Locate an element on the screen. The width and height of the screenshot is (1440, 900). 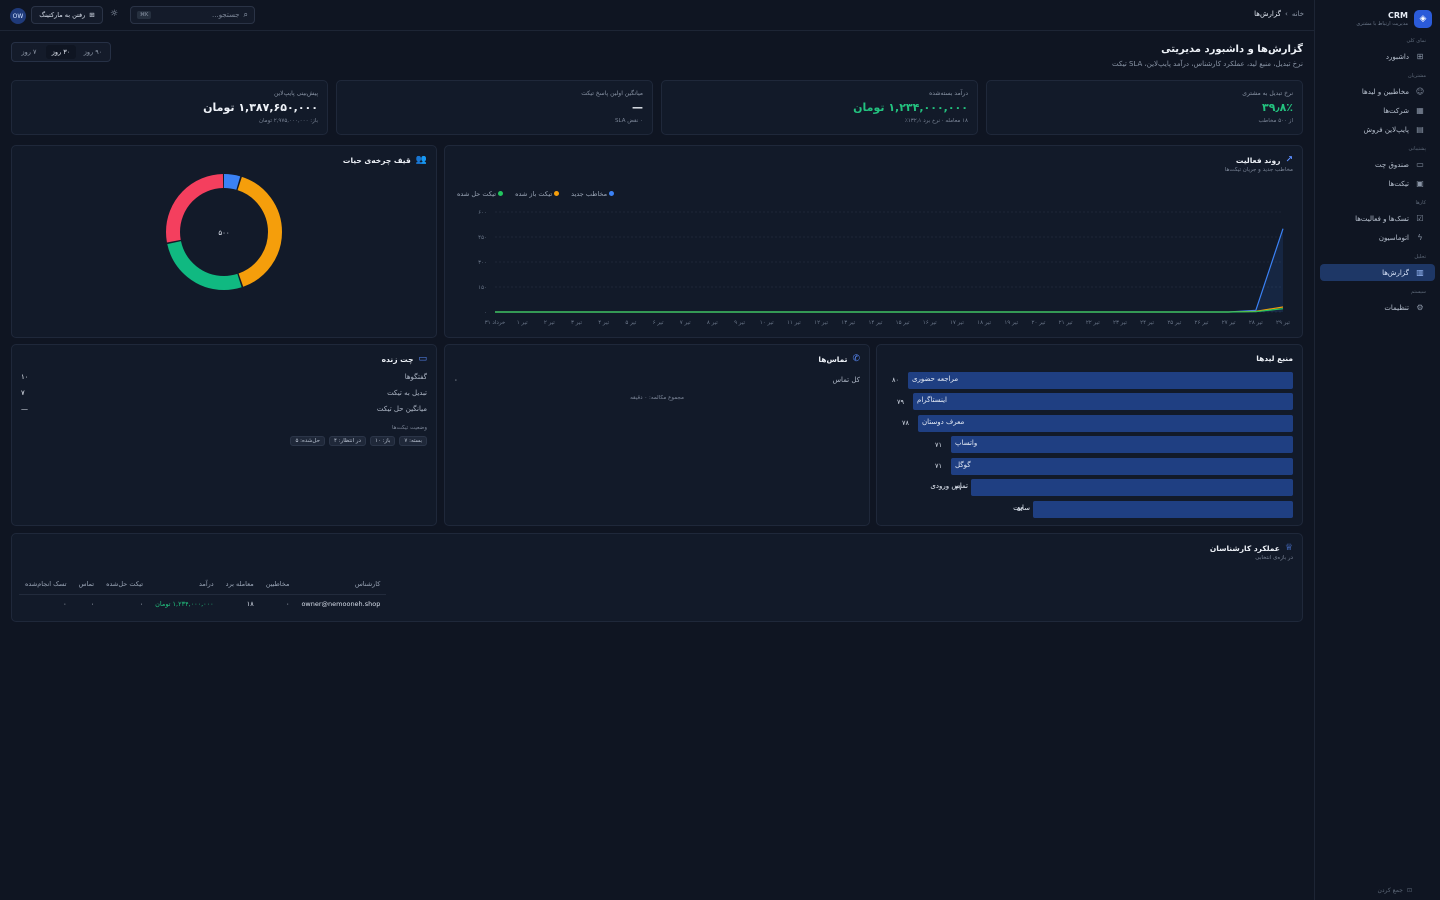
status-badge: در انتظار: ۴ is located at coordinates (347, 441).